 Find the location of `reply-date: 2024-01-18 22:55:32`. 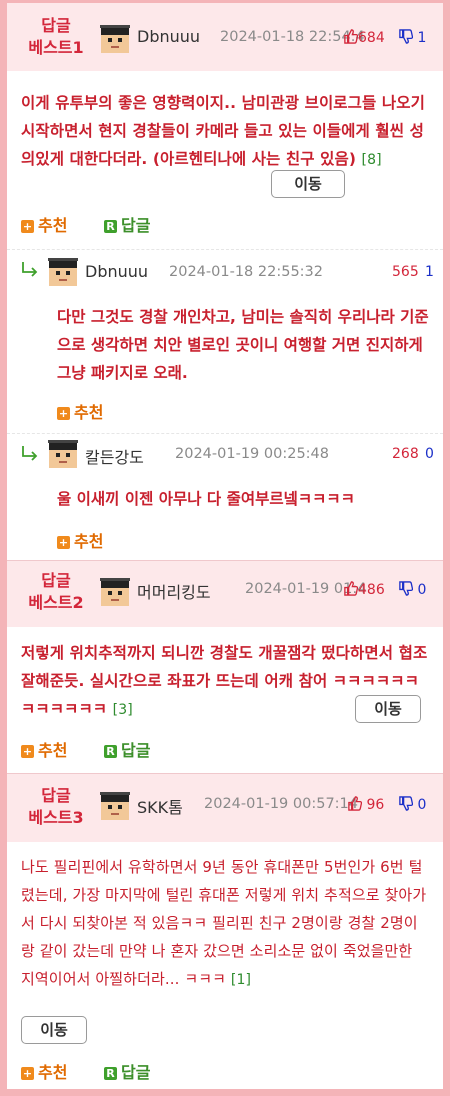

reply-date: 2024-01-18 22:55:32 is located at coordinates (246, 272).